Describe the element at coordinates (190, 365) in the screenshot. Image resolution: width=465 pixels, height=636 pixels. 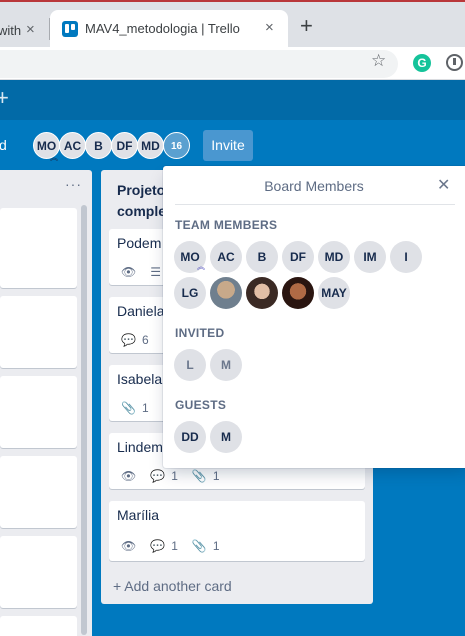
I see `invited-avatar: L` at that location.